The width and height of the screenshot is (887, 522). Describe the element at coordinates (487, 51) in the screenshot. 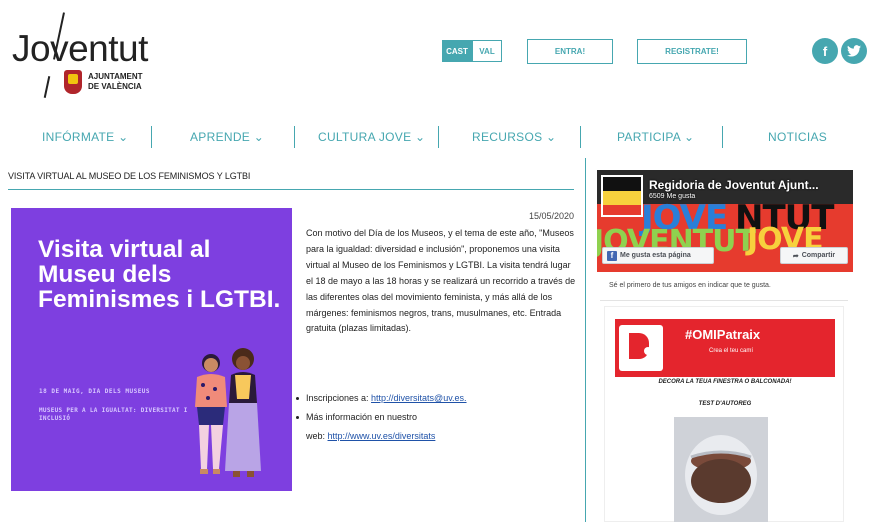

I see `lang-val-button: VAL` at that location.